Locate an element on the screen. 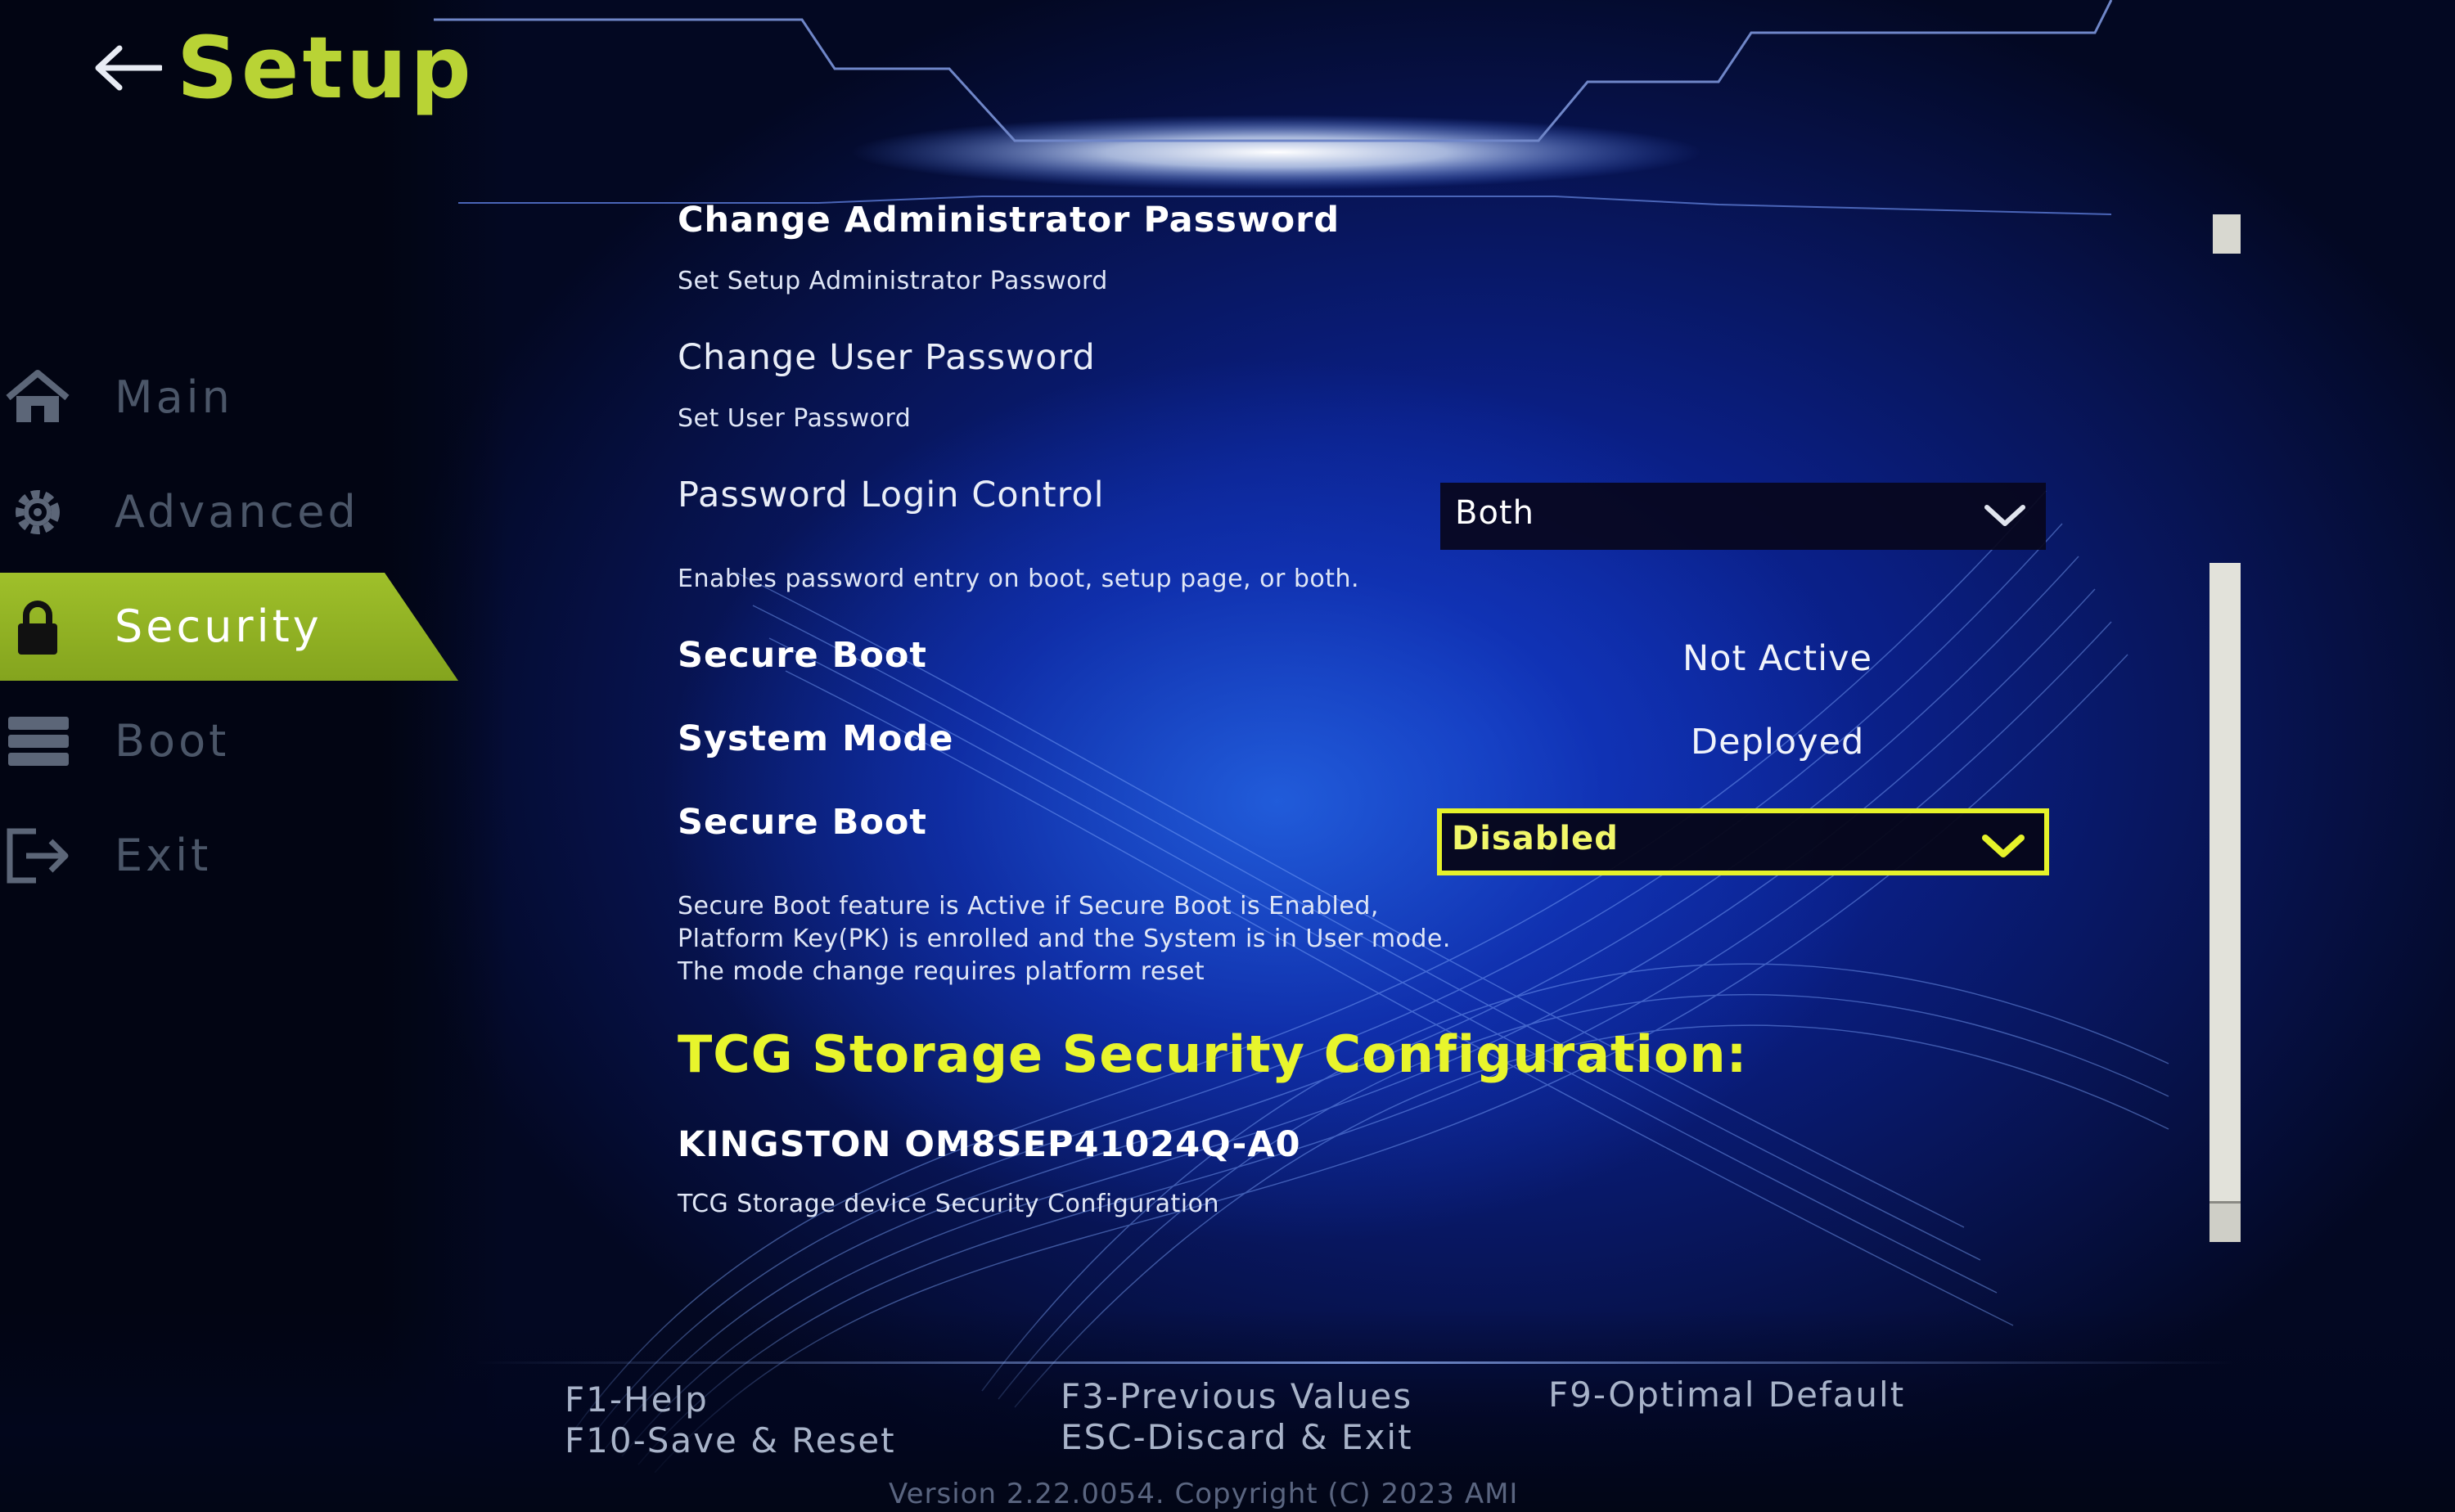 This screenshot has height=1512, width=2455. setting-tcg-device: KINGSTON OM8SEP41024Q-A0 is located at coordinates (989, 1145).